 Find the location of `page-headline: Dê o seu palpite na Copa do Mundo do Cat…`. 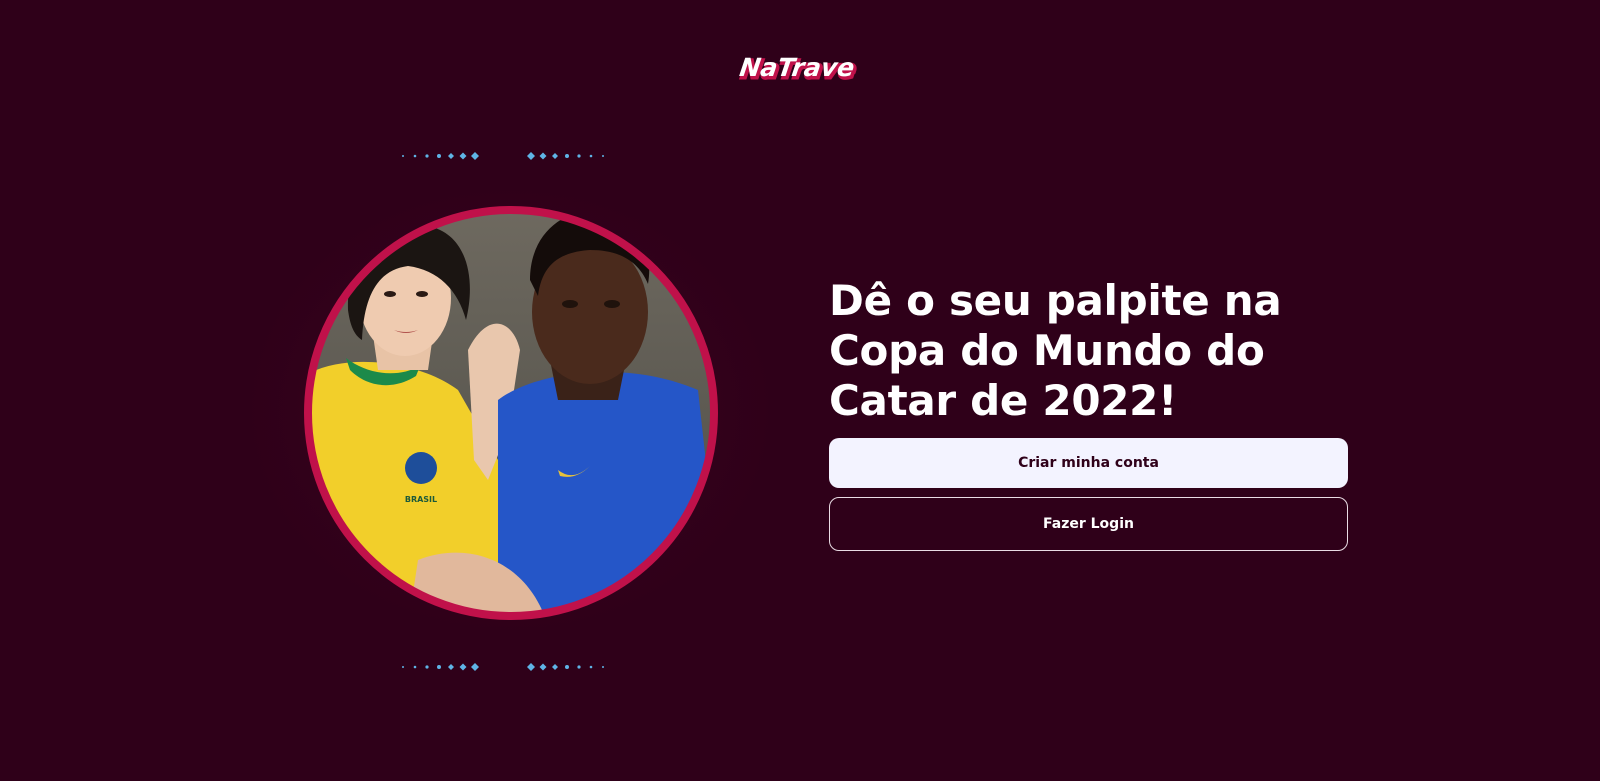

page-headline: Dê o seu palpite na Copa do Mundo do Cat… is located at coordinates (1055, 350).